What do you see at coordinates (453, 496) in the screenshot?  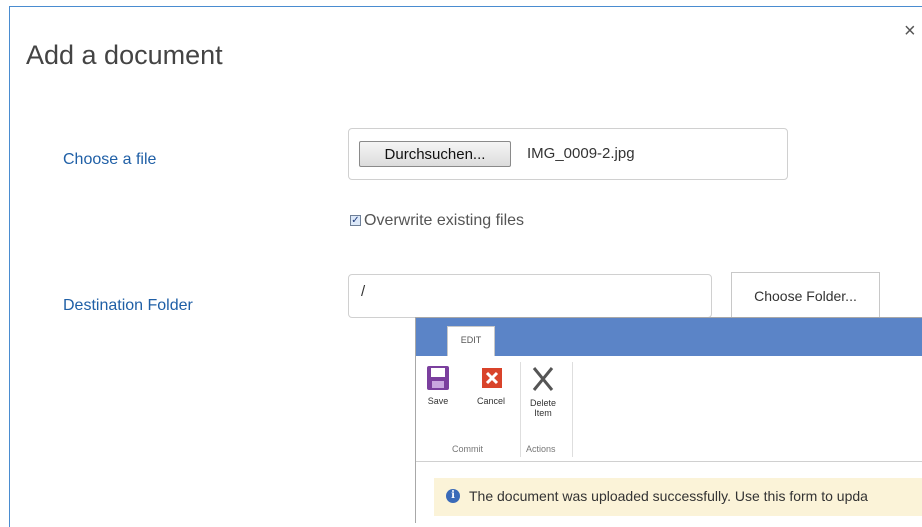 I see `info-icon: i` at bounding box center [453, 496].